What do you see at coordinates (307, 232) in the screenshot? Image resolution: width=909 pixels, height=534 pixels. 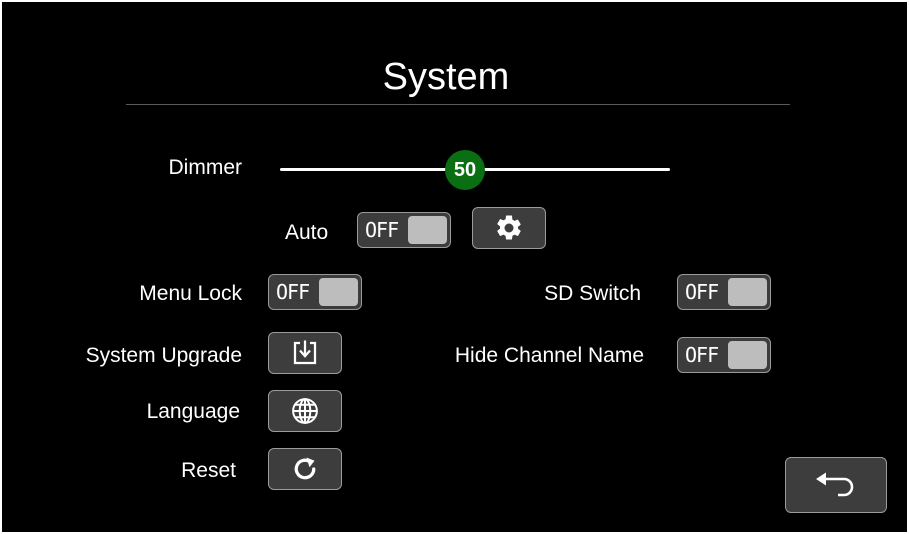 I see `auto-label: Auto` at bounding box center [307, 232].